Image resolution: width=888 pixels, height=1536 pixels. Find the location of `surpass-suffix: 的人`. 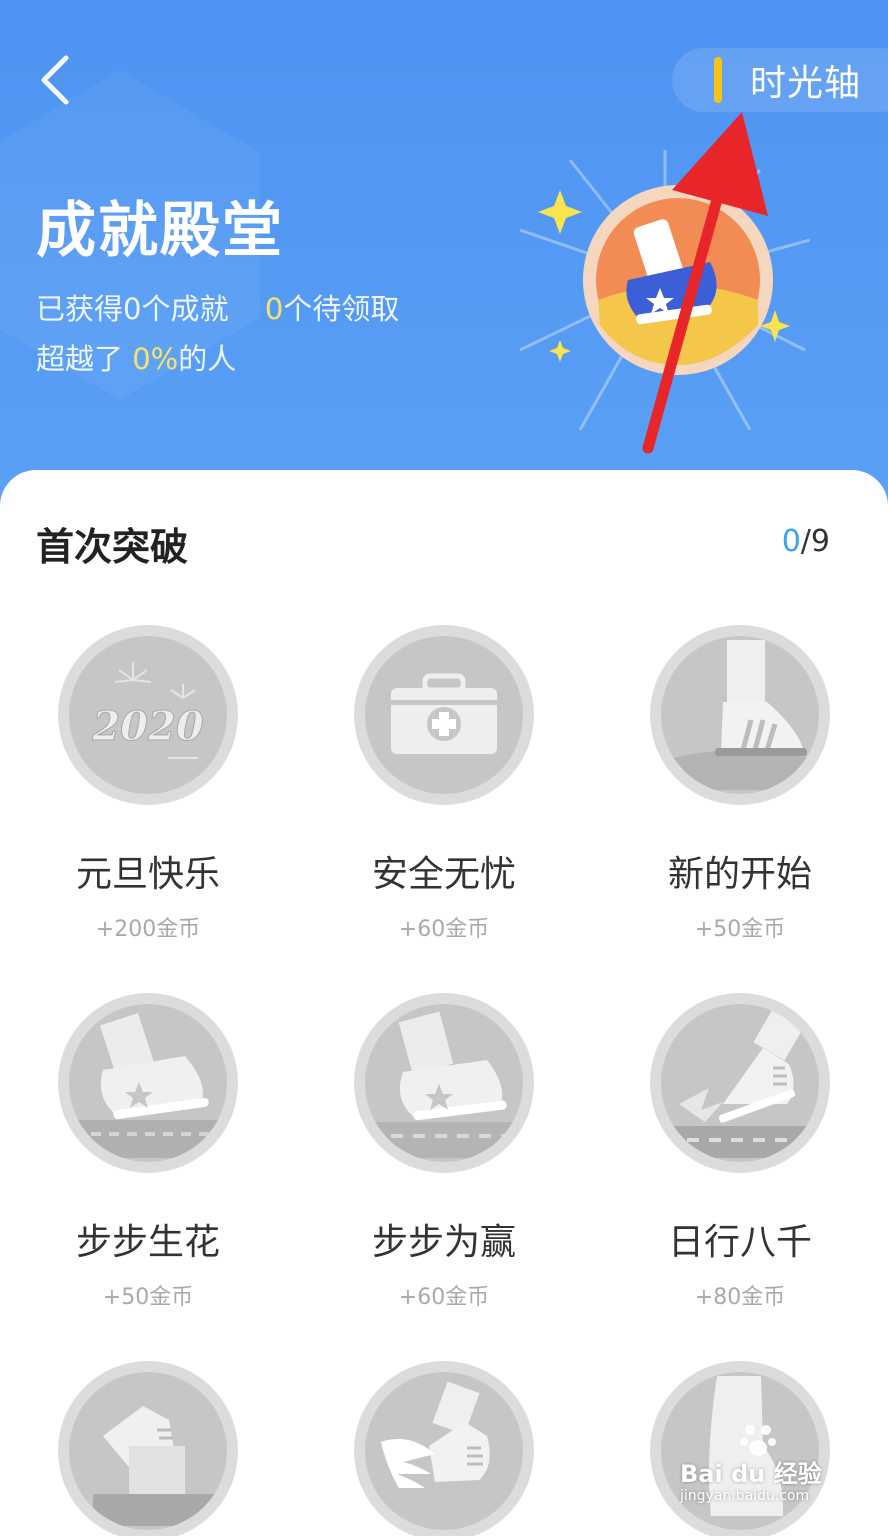

surpass-suffix: 的人 is located at coordinates (207, 359).